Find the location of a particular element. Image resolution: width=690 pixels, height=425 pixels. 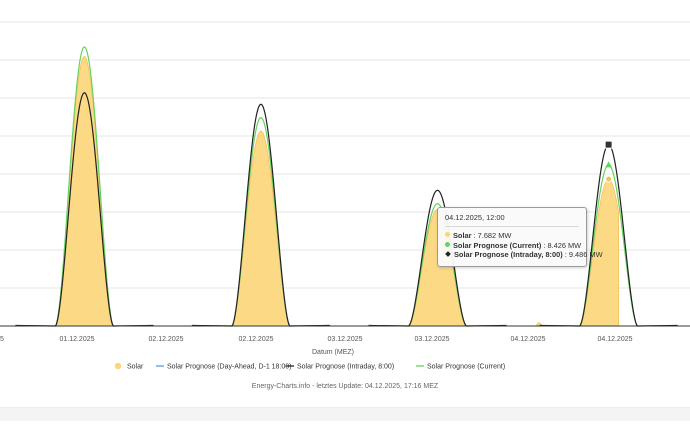

x-tick-label: 01.12.2025 is located at coordinates (76, 339).